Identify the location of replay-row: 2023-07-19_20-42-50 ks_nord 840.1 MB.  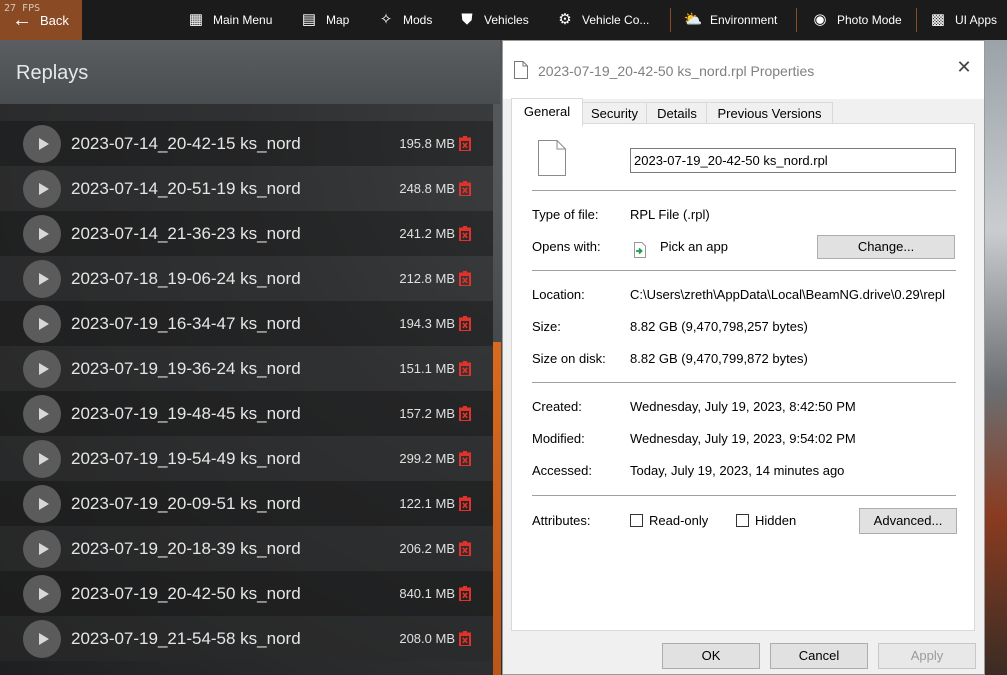
(246, 593).